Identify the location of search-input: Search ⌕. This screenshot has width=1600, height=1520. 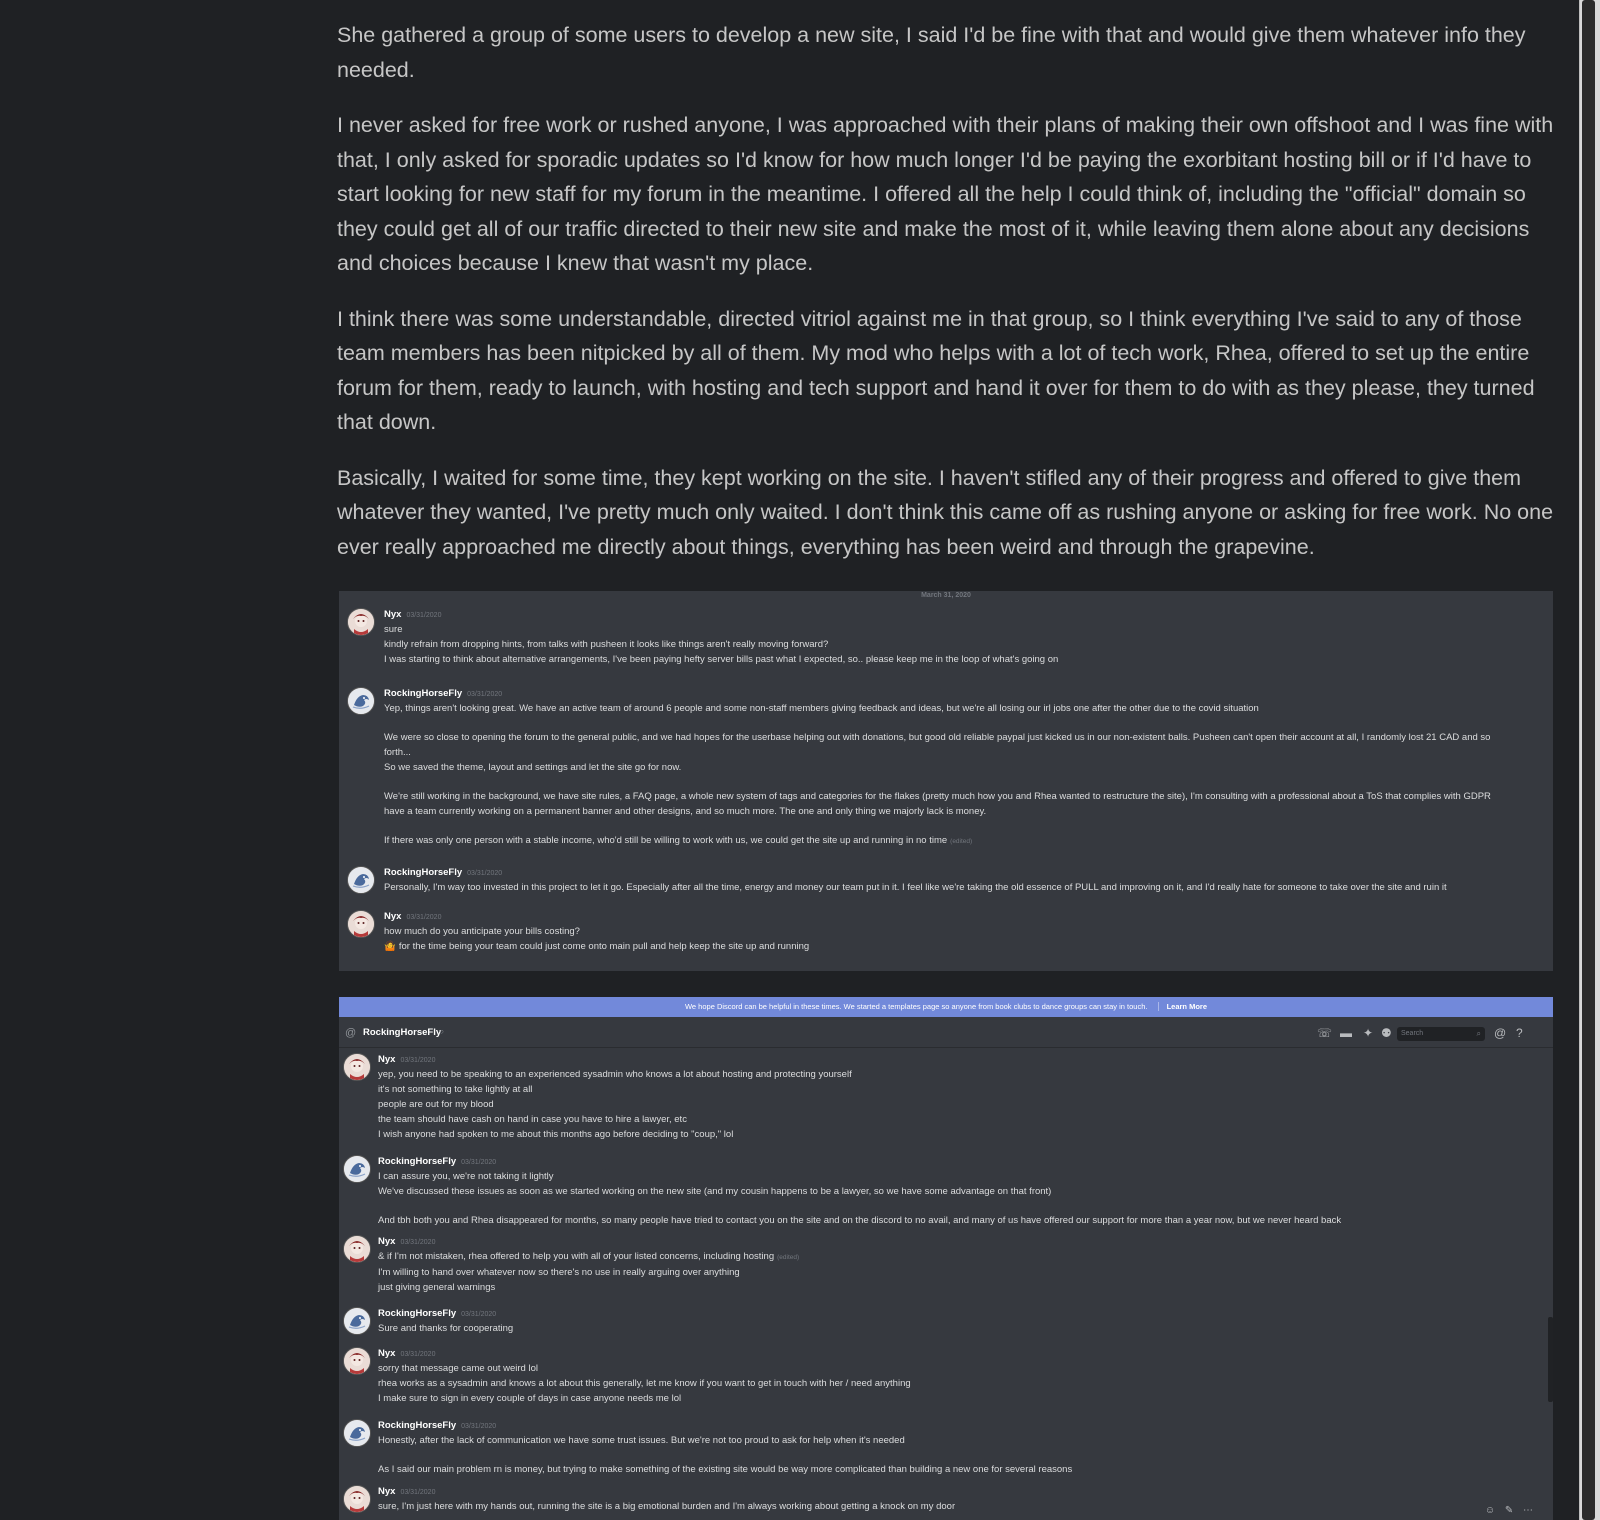
(1441, 1034).